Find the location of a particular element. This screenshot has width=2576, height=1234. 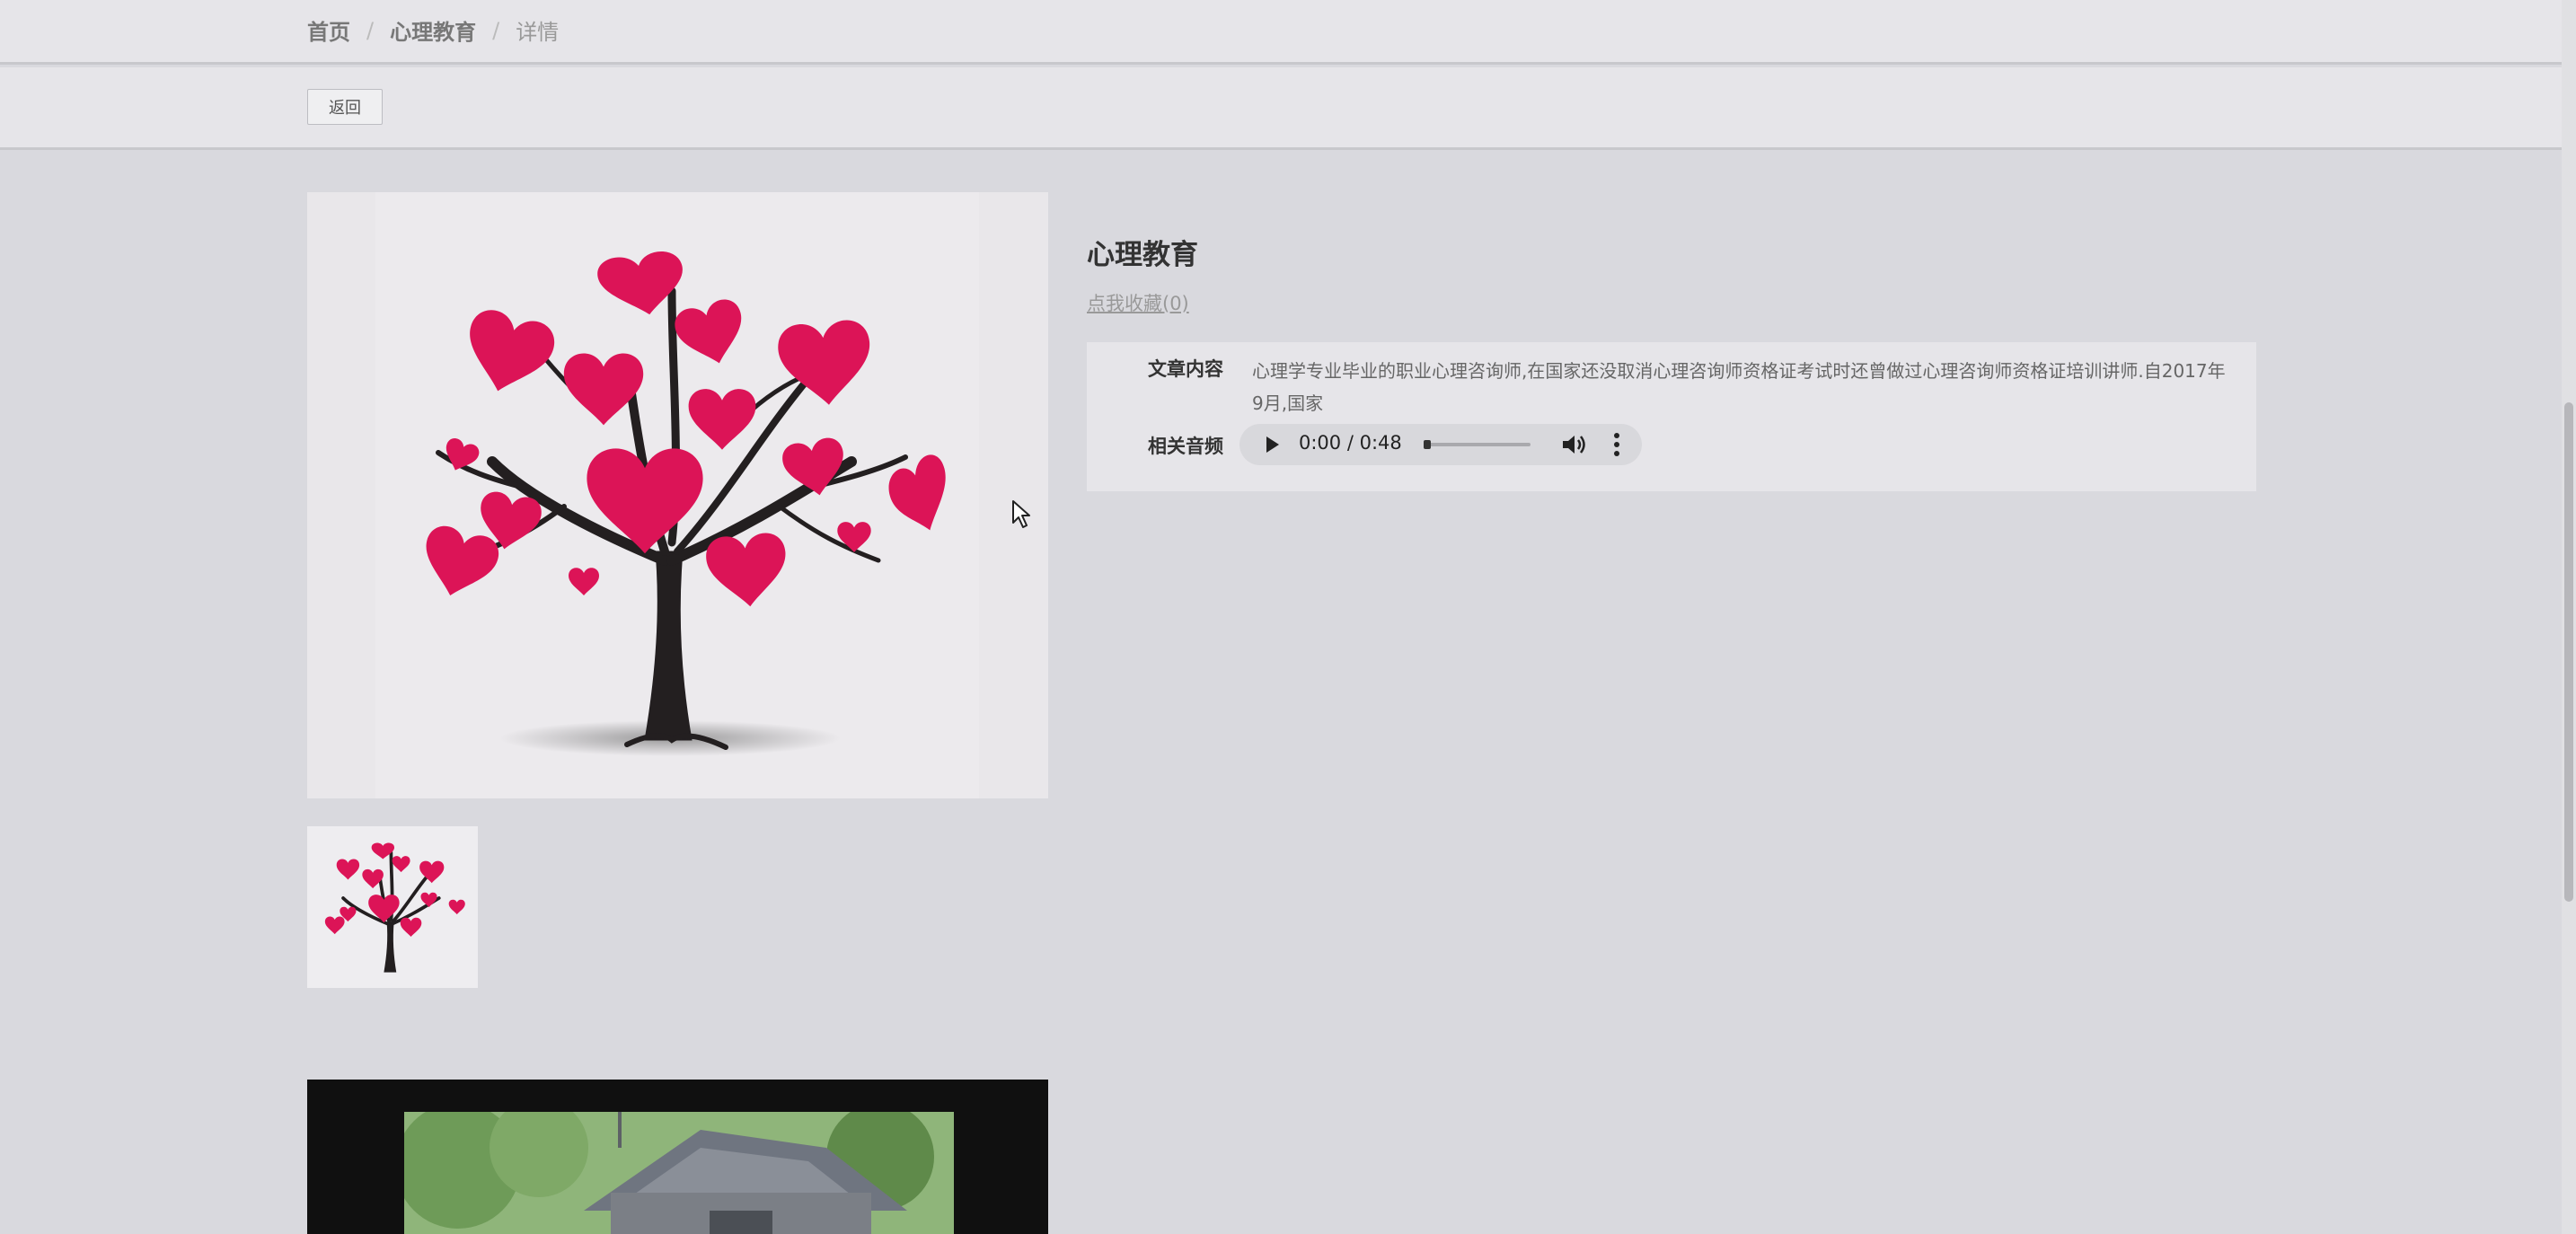

breadcrumb: 首页 / 心理教育 / 详情 is located at coordinates (433, 30).